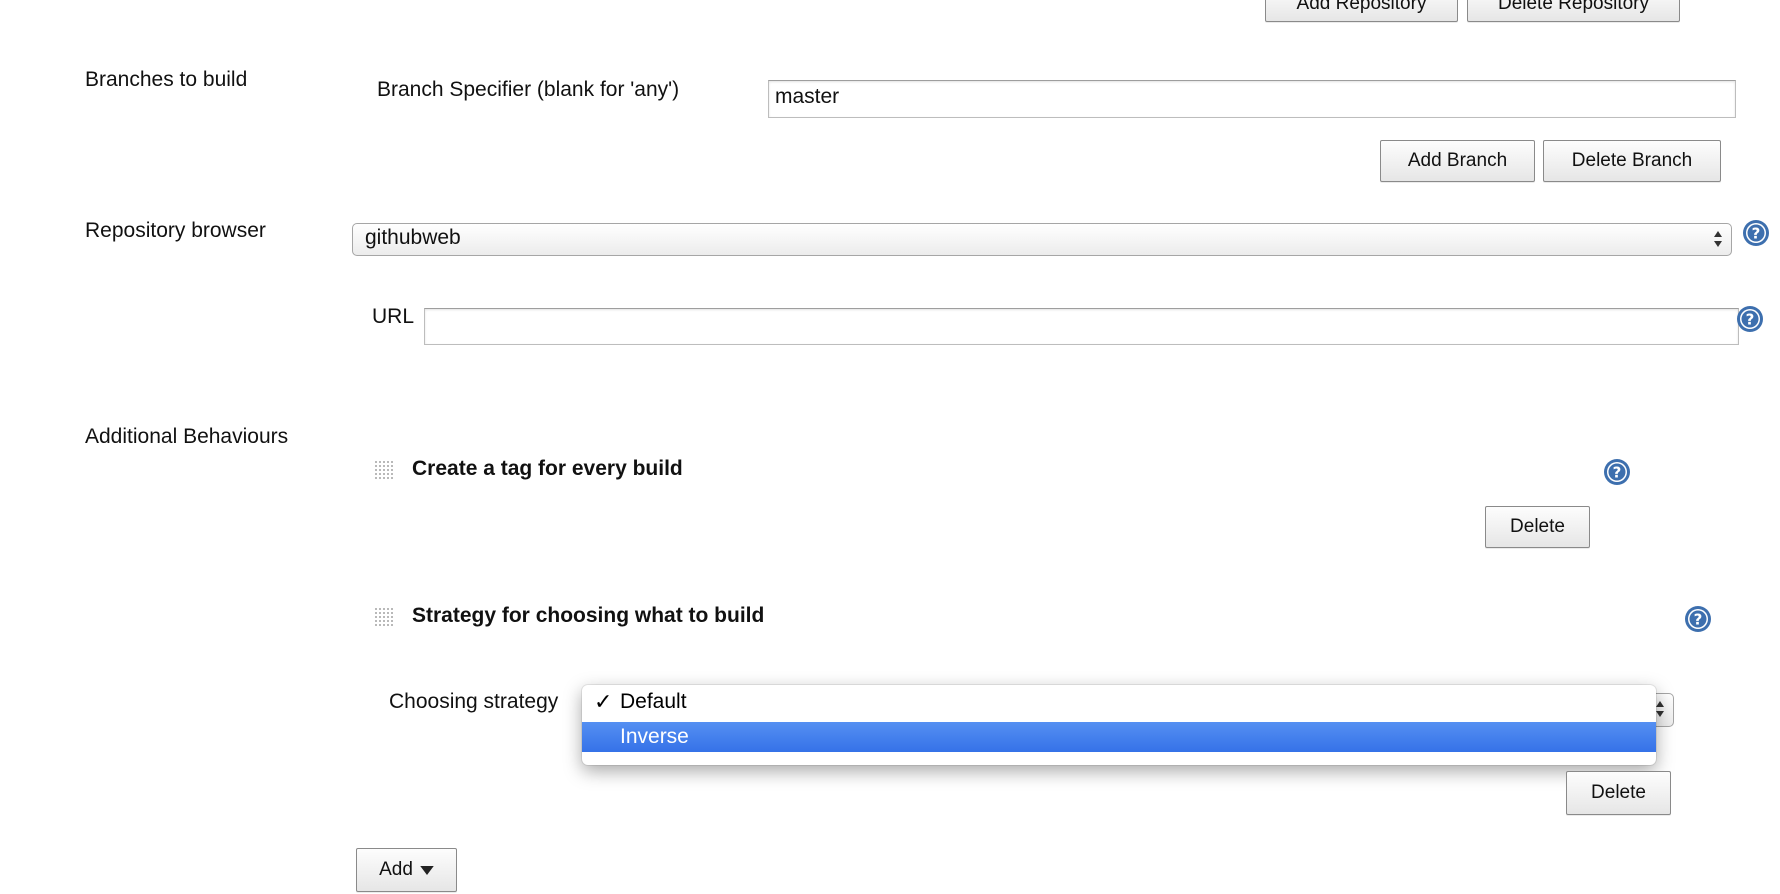 Image resolution: width=1780 pixels, height=894 pixels. I want to click on choosing-strategy-dropdown-menu: ✓ Default Inverse, so click(1119, 725).